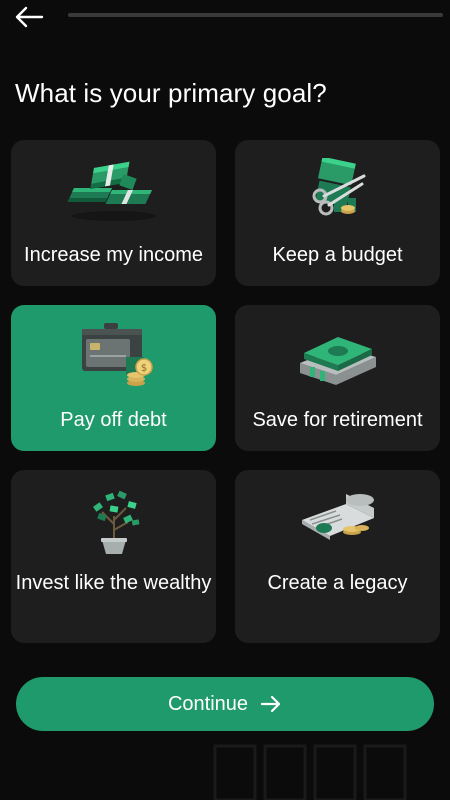  What do you see at coordinates (117, 354) in the screenshot?
I see `wallet-card-coins-icon: $` at bounding box center [117, 354].